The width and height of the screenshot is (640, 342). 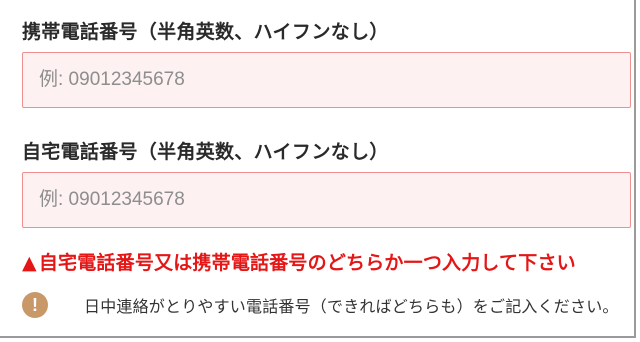 I want to click on warning-triangle-icon: ▲, so click(x=29, y=263).